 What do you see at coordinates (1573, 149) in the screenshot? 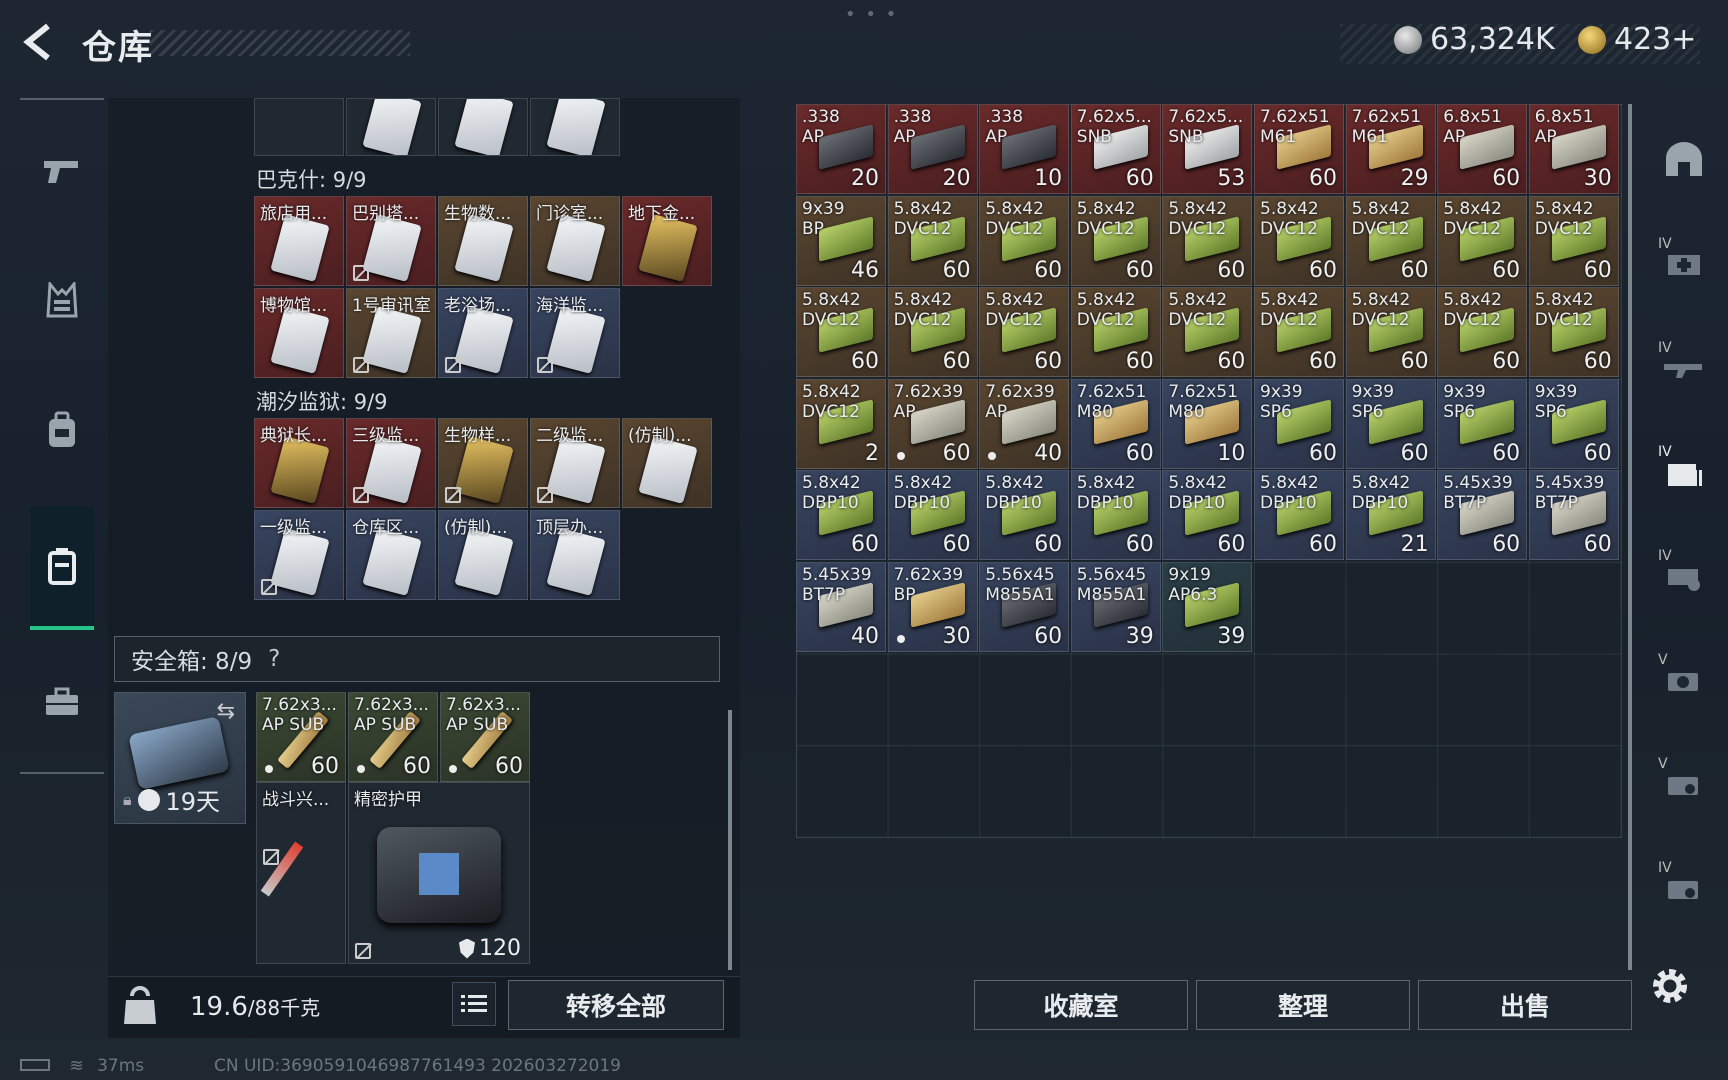
I see `stash-ammo-item: 6.8x51 AP 30` at bounding box center [1573, 149].